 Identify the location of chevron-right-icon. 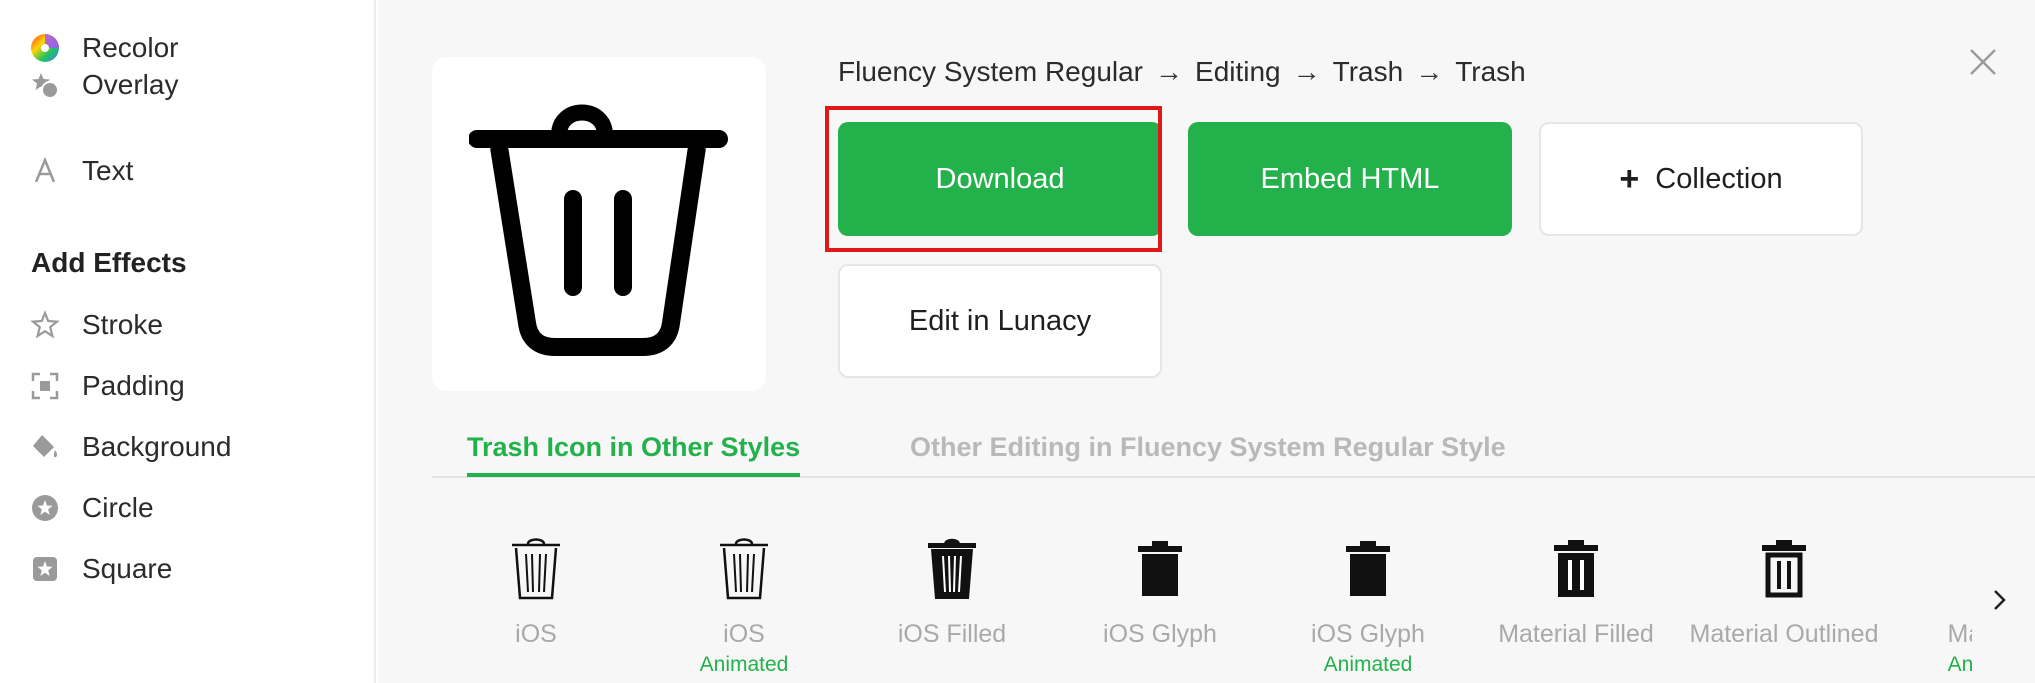
(2000, 600).